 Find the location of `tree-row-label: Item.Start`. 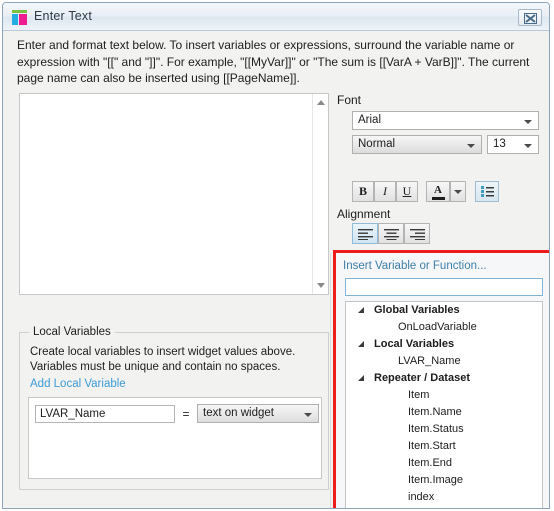

tree-row-label: Item.Start is located at coordinates (432, 446).